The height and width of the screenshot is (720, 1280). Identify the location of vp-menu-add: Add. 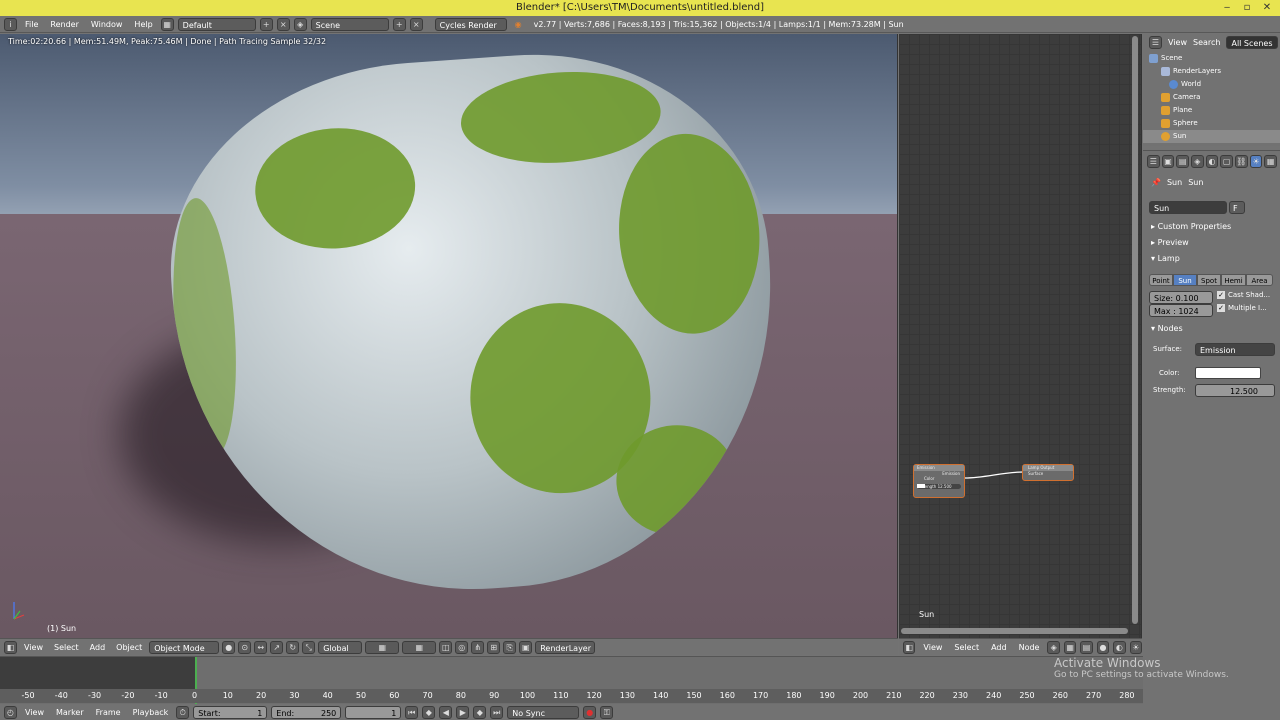
(98, 647).